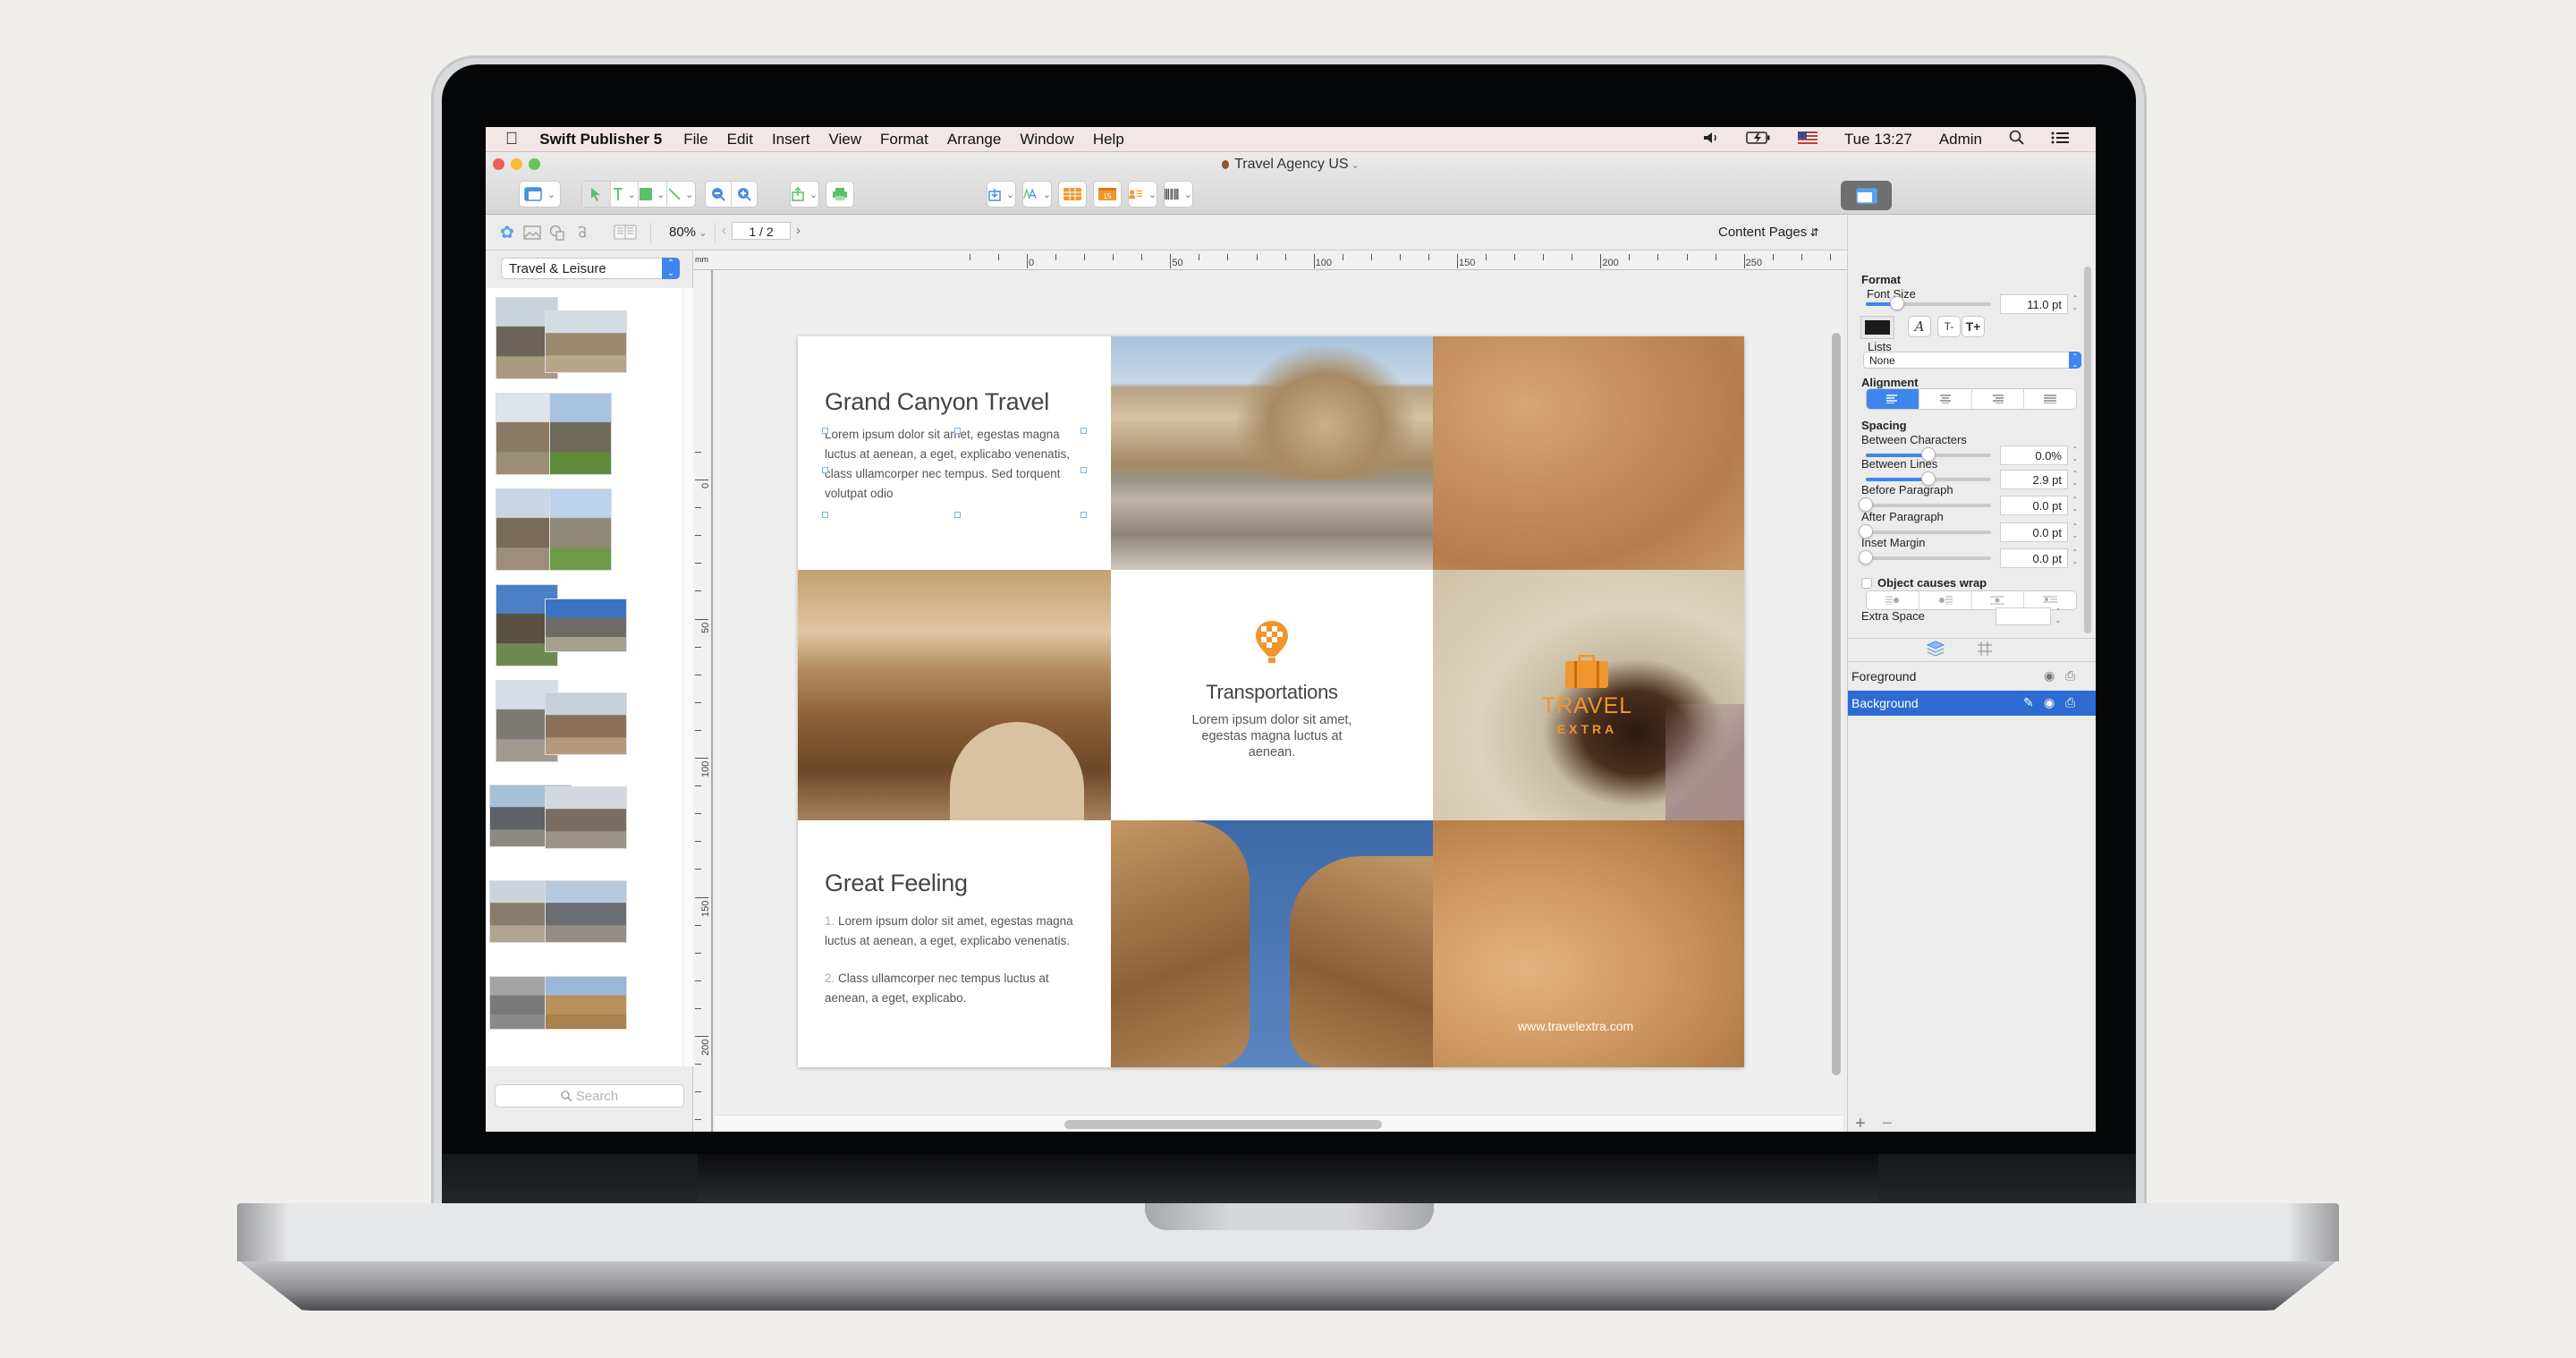 Image resolution: width=2576 pixels, height=1358 pixels. I want to click on photo-balanced-rocks, so click(1272, 943).